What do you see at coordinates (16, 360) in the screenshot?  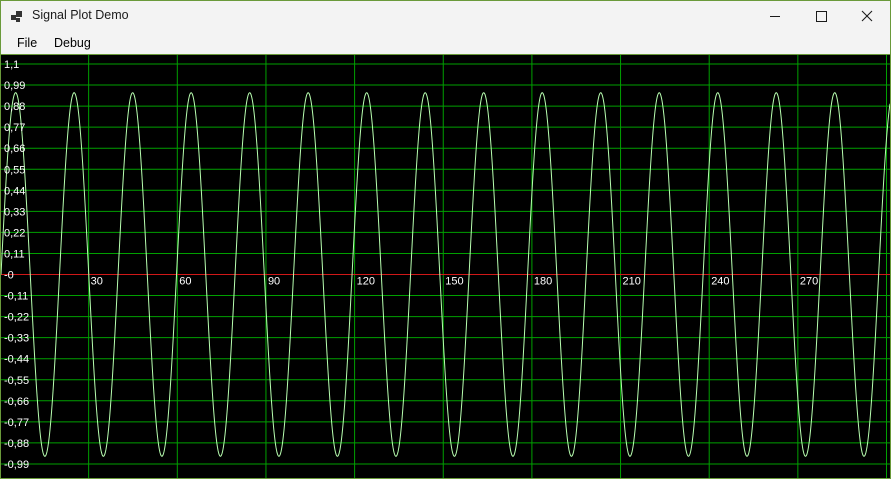 I see `y-tick-label: -0,44` at bounding box center [16, 360].